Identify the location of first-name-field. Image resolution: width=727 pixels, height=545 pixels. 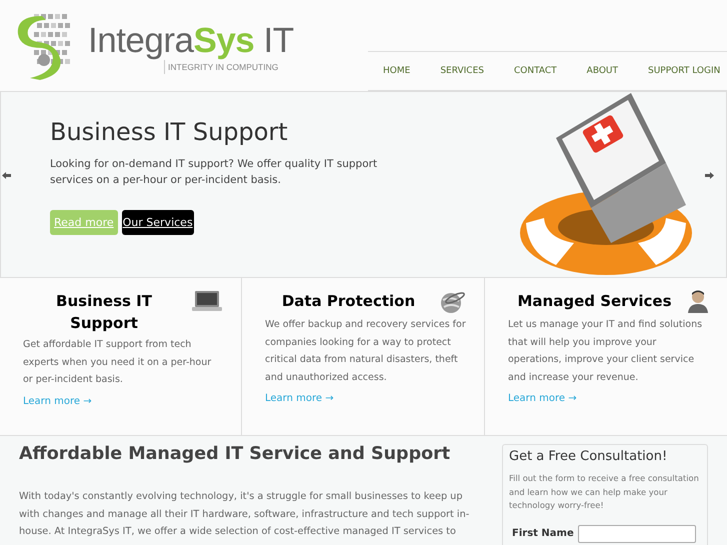
(637, 533).